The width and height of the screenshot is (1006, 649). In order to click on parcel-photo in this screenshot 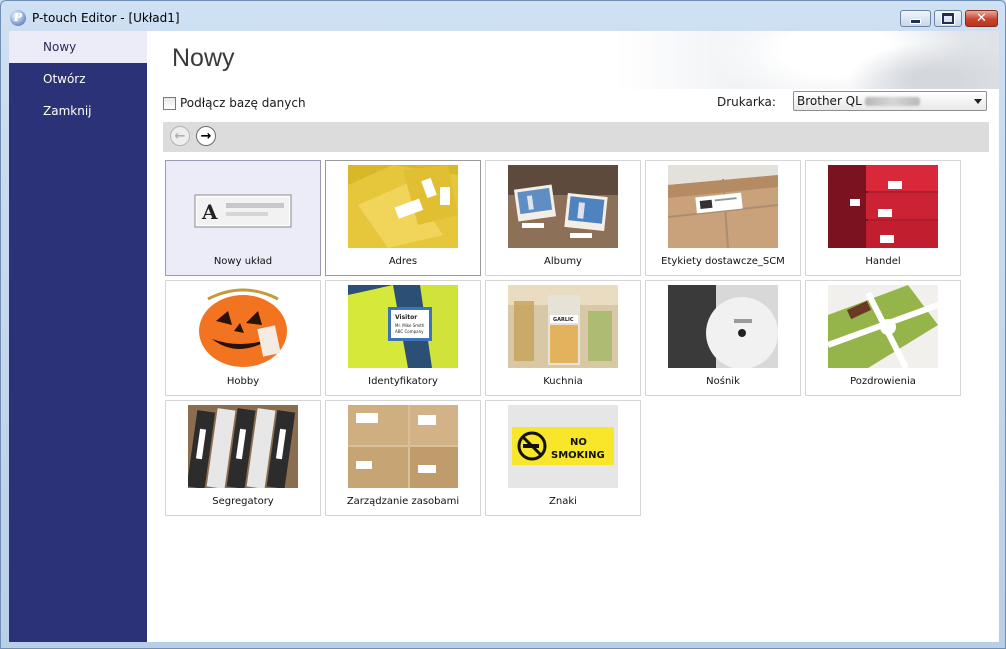, I will do `click(723, 206)`.